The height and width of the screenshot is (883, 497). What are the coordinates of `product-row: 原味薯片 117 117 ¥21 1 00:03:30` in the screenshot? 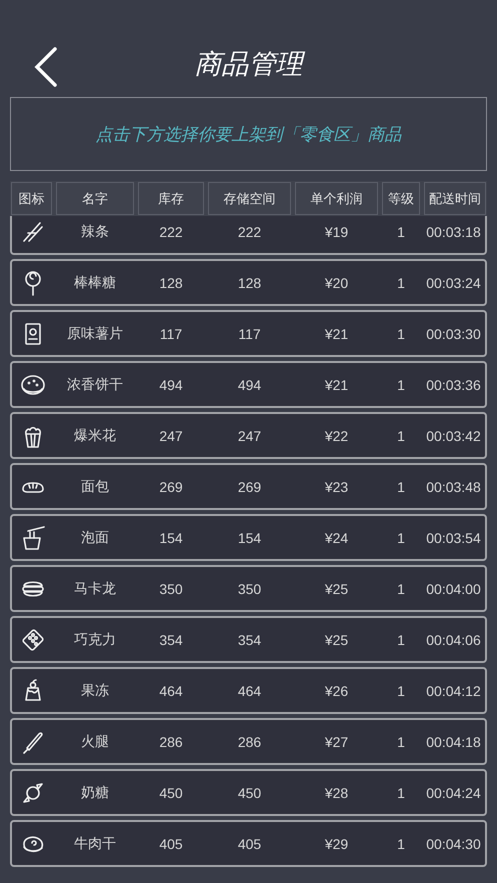 It's located at (248, 333).